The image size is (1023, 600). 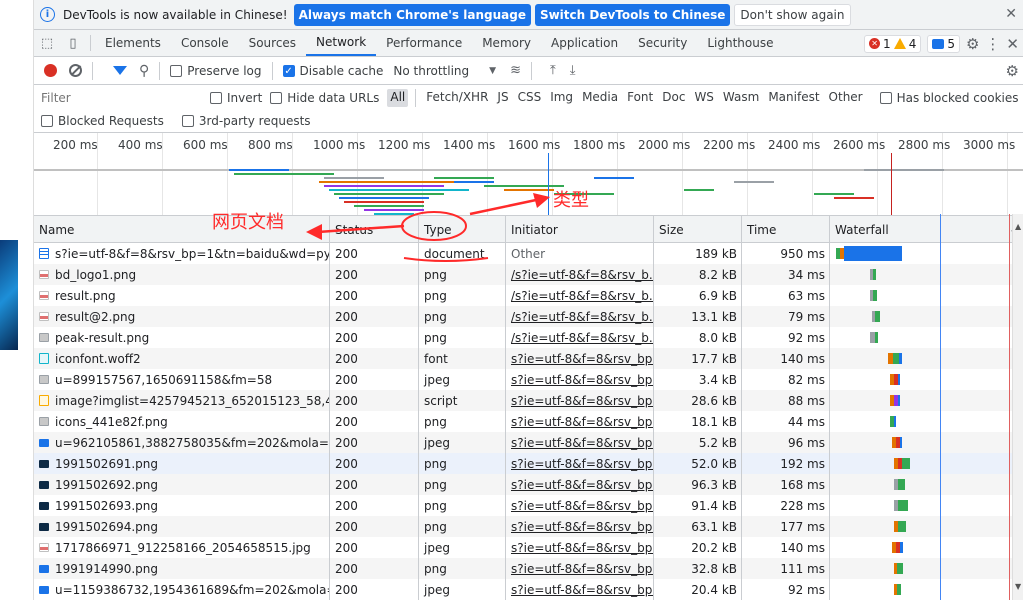 I want to click on disable-cache-box: ✓, so click(x=288, y=70).